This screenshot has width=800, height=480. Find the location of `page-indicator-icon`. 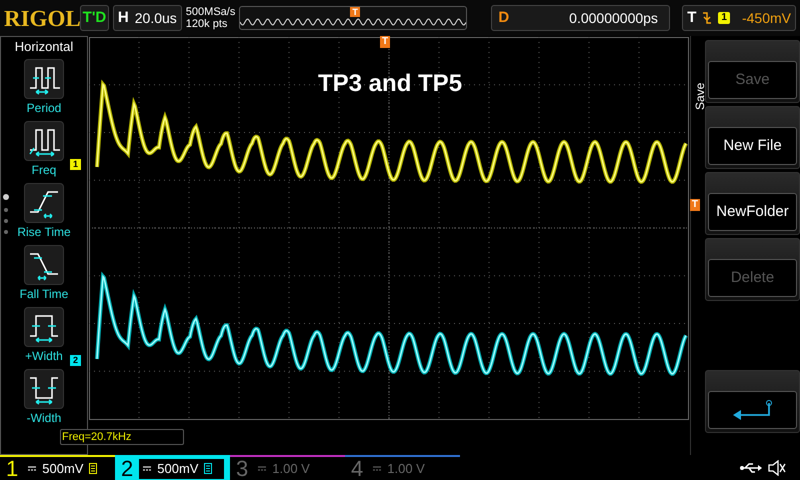

page-indicator-icon is located at coordinates (6, 214).